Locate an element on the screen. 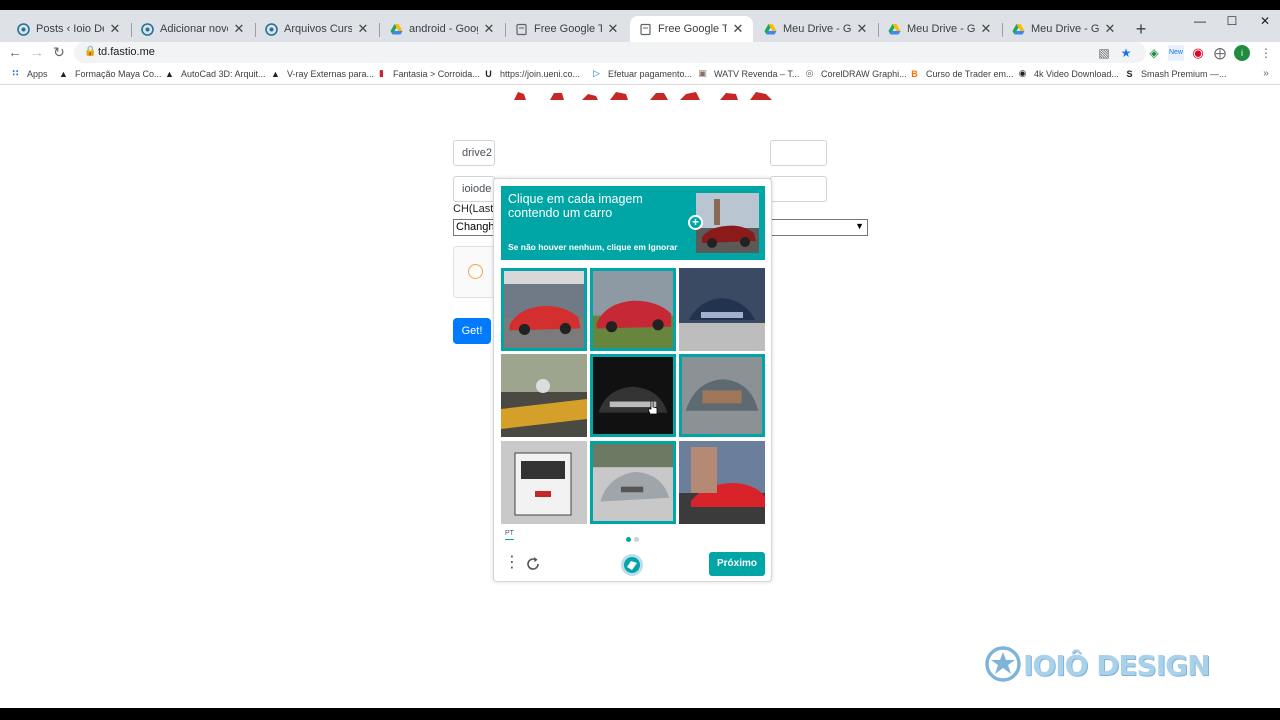 The image size is (1280, 720). close-window-button: ✕ is located at coordinates (1265, 21).